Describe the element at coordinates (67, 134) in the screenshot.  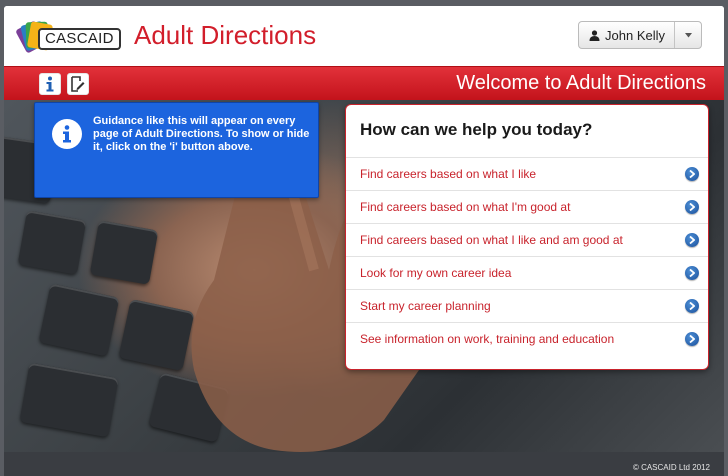
I see `info-circle-icon` at that location.